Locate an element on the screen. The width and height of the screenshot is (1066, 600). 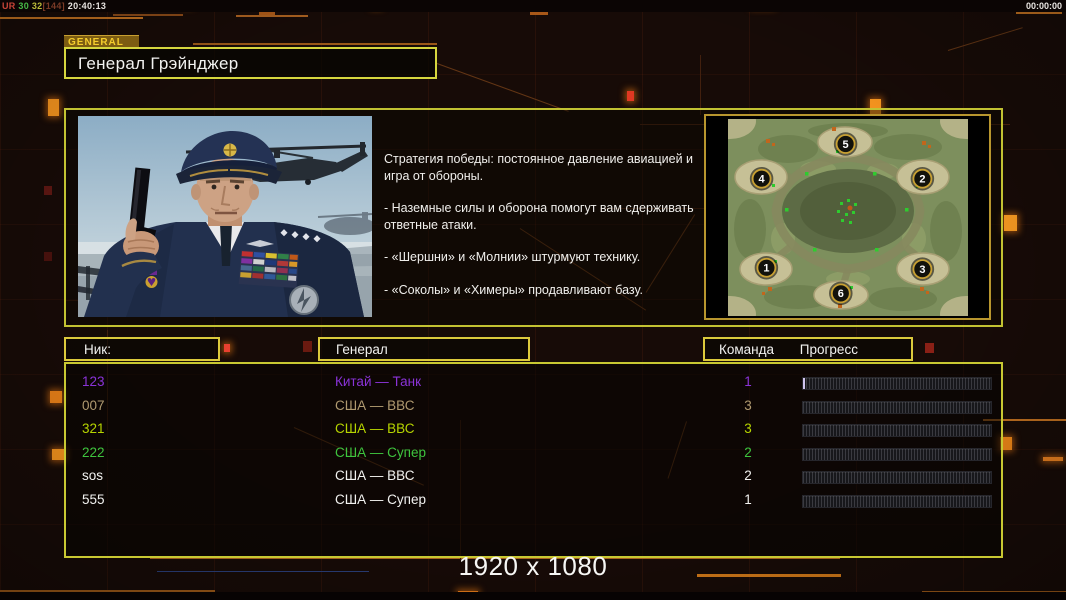
table-row: 321 США — ВВС 3 is located at coordinates (533, 429).